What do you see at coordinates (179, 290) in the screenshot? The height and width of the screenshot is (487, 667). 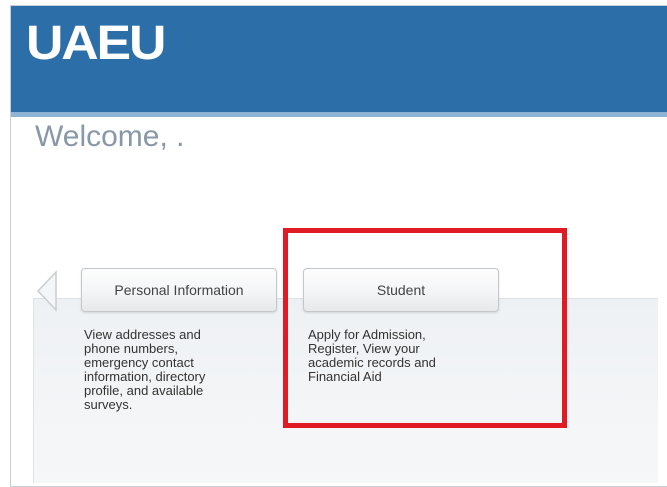 I see `tab-personal-information: Personal Information` at bounding box center [179, 290].